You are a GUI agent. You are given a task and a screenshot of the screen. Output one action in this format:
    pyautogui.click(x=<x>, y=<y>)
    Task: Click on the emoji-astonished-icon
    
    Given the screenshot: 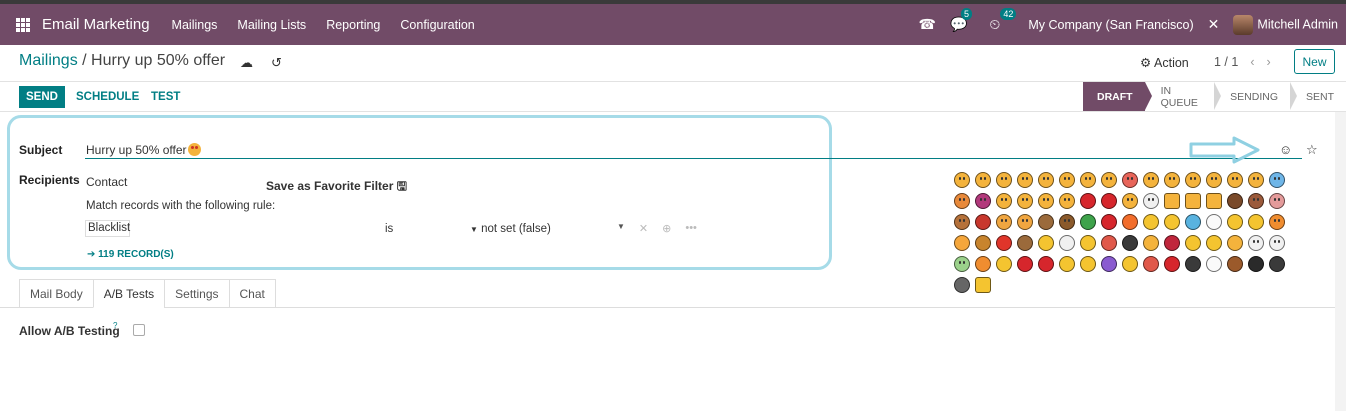 What is the action you would take?
    pyautogui.click(x=1256, y=180)
    